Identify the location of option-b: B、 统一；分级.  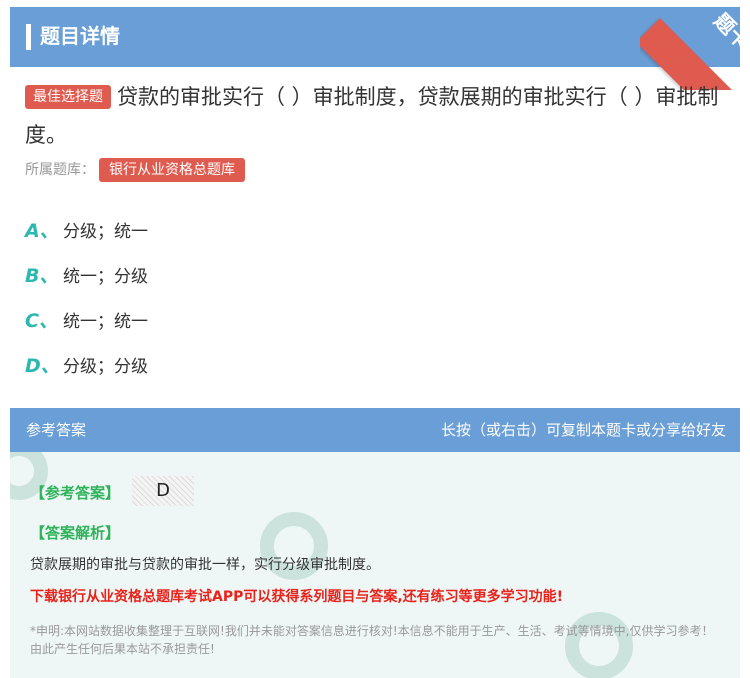
(86, 274).